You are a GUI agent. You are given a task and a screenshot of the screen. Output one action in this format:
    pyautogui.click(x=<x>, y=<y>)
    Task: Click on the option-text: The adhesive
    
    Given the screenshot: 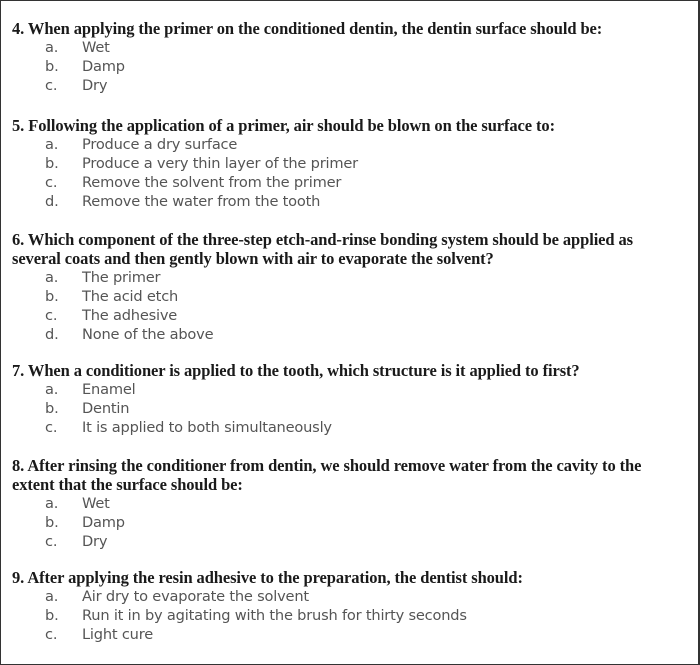 What is the action you would take?
    pyautogui.click(x=130, y=315)
    